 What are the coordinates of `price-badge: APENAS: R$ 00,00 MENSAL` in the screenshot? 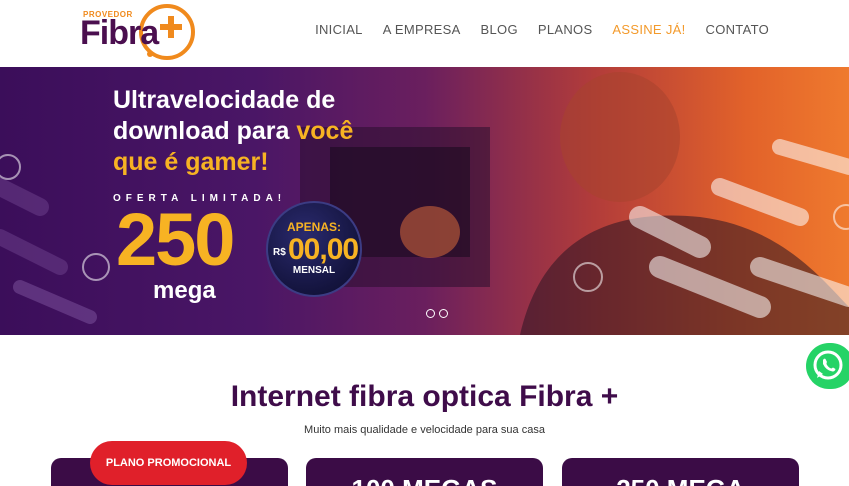 It's located at (314, 249).